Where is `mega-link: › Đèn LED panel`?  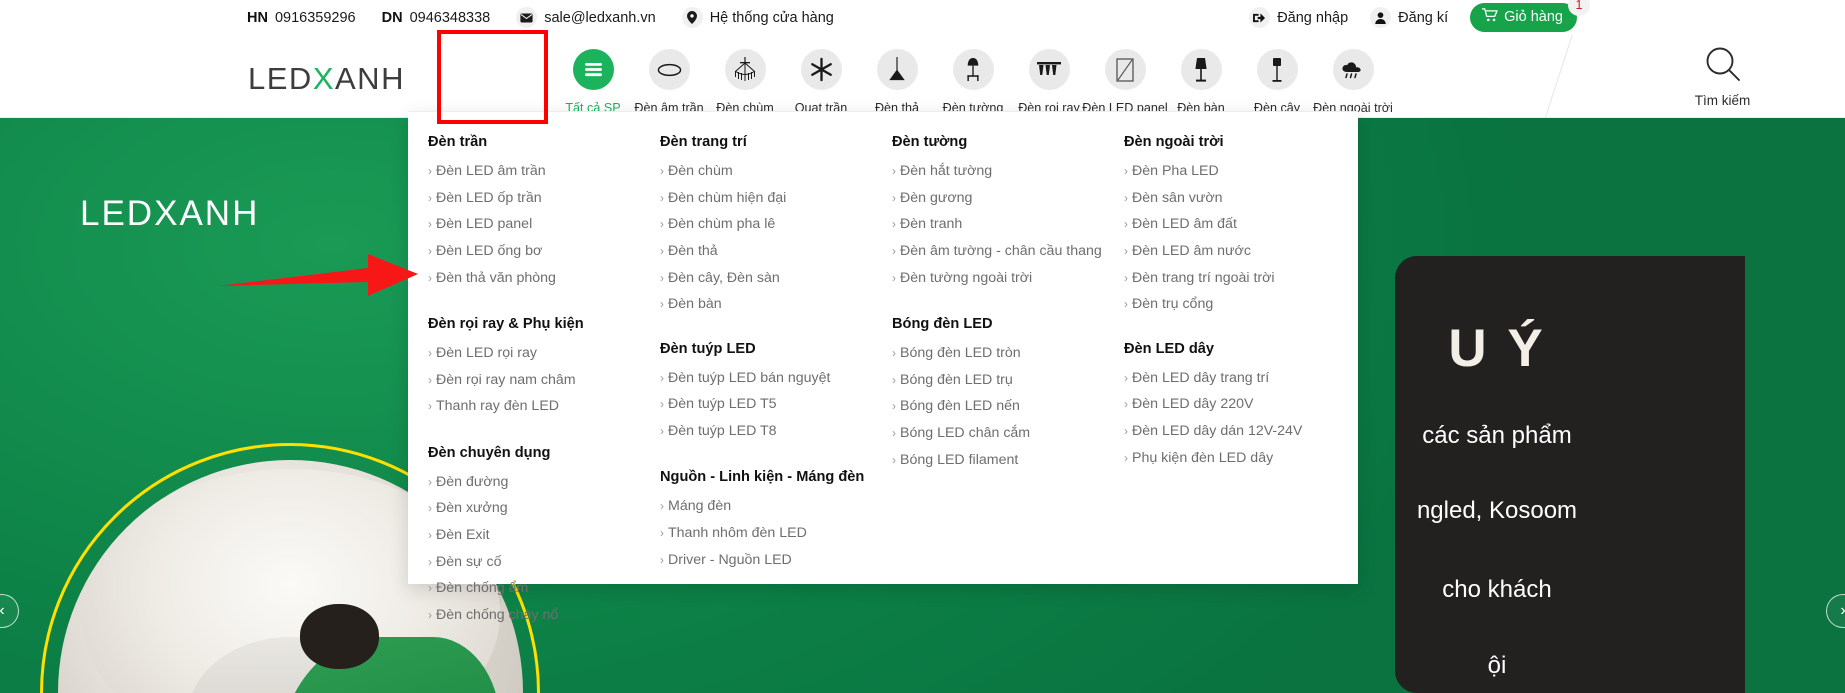 mega-link: › Đèn LED panel is located at coordinates (537, 224).